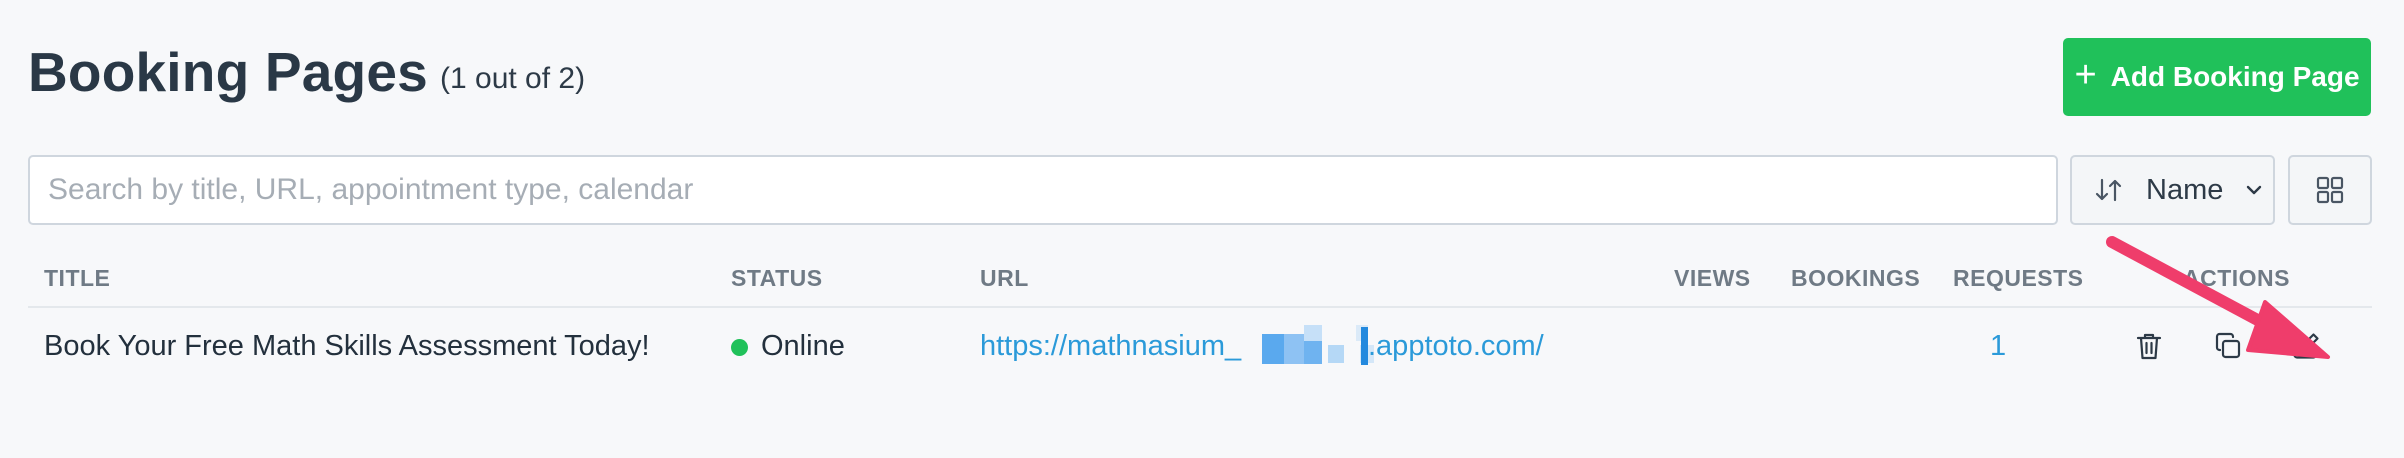  What do you see at coordinates (1712, 278) in the screenshot?
I see `column-views: VIEWS` at bounding box center [1712, 278].